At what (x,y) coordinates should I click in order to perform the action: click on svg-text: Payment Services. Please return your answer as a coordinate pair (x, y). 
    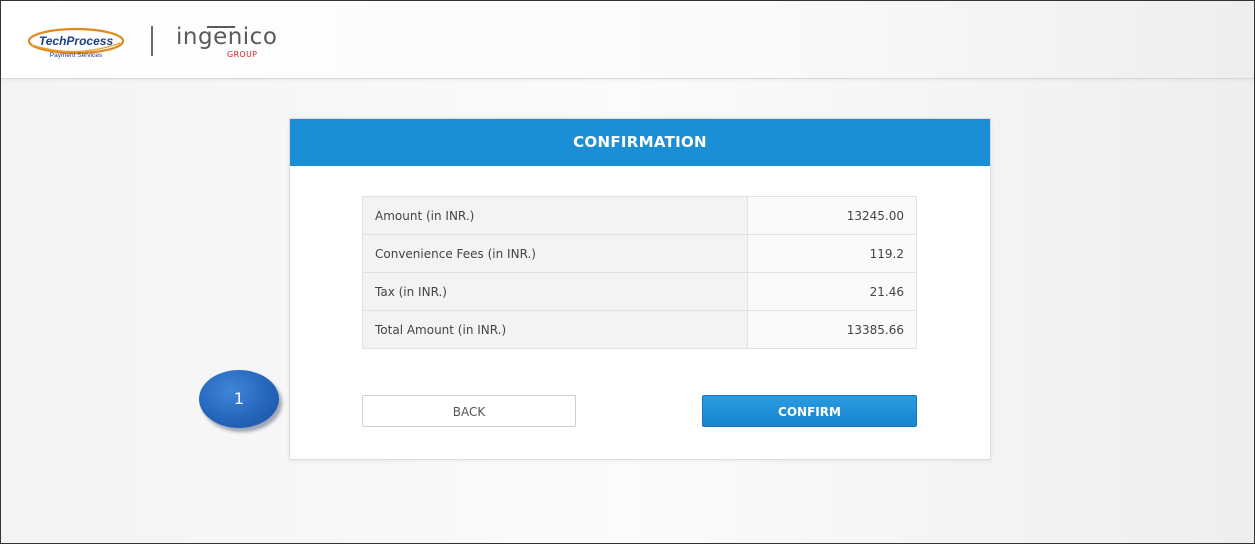
    Looking at the image, I should click on (76, 55).